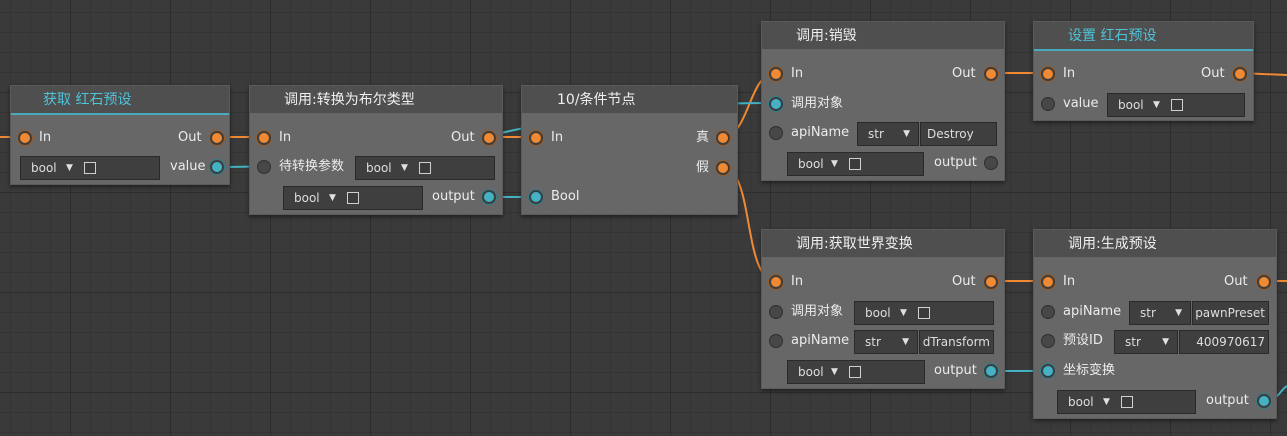  Describe the element at coordinates (1224, 342) in the screenshot. I see `preset-id-input: 400970617` at that location.